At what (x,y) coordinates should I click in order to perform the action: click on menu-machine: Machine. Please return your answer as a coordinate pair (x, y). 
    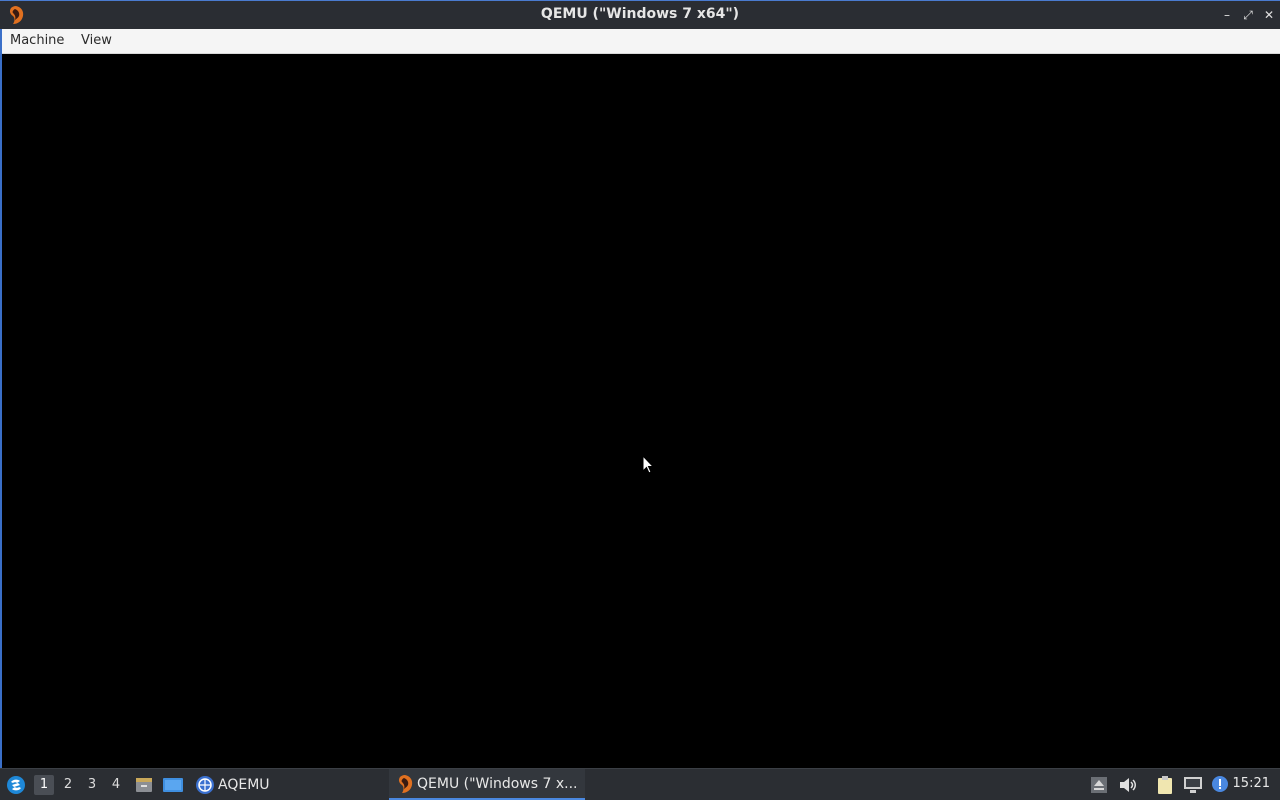
    Looking at the image, I should click on (37, 40).